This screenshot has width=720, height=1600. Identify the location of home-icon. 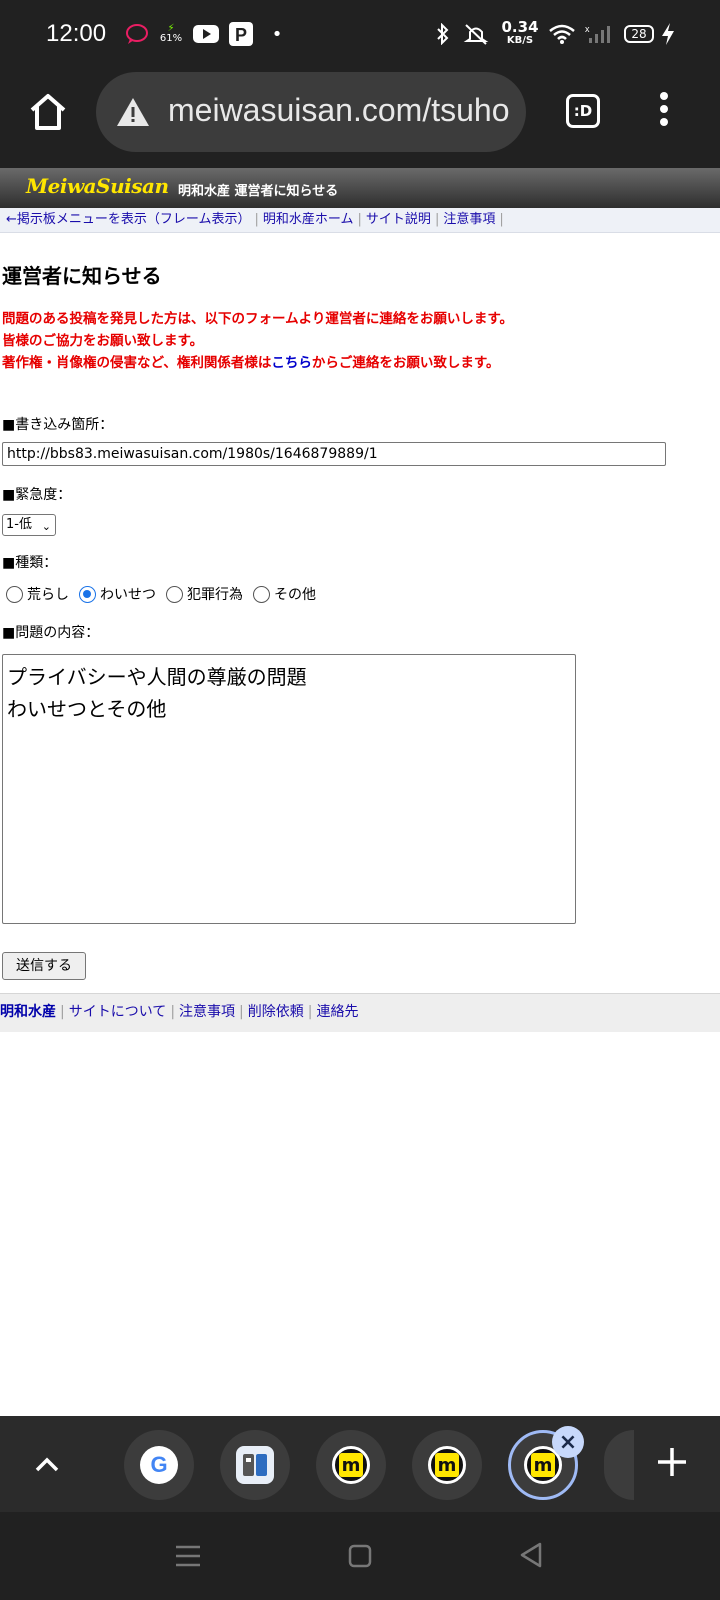
(48, 112).